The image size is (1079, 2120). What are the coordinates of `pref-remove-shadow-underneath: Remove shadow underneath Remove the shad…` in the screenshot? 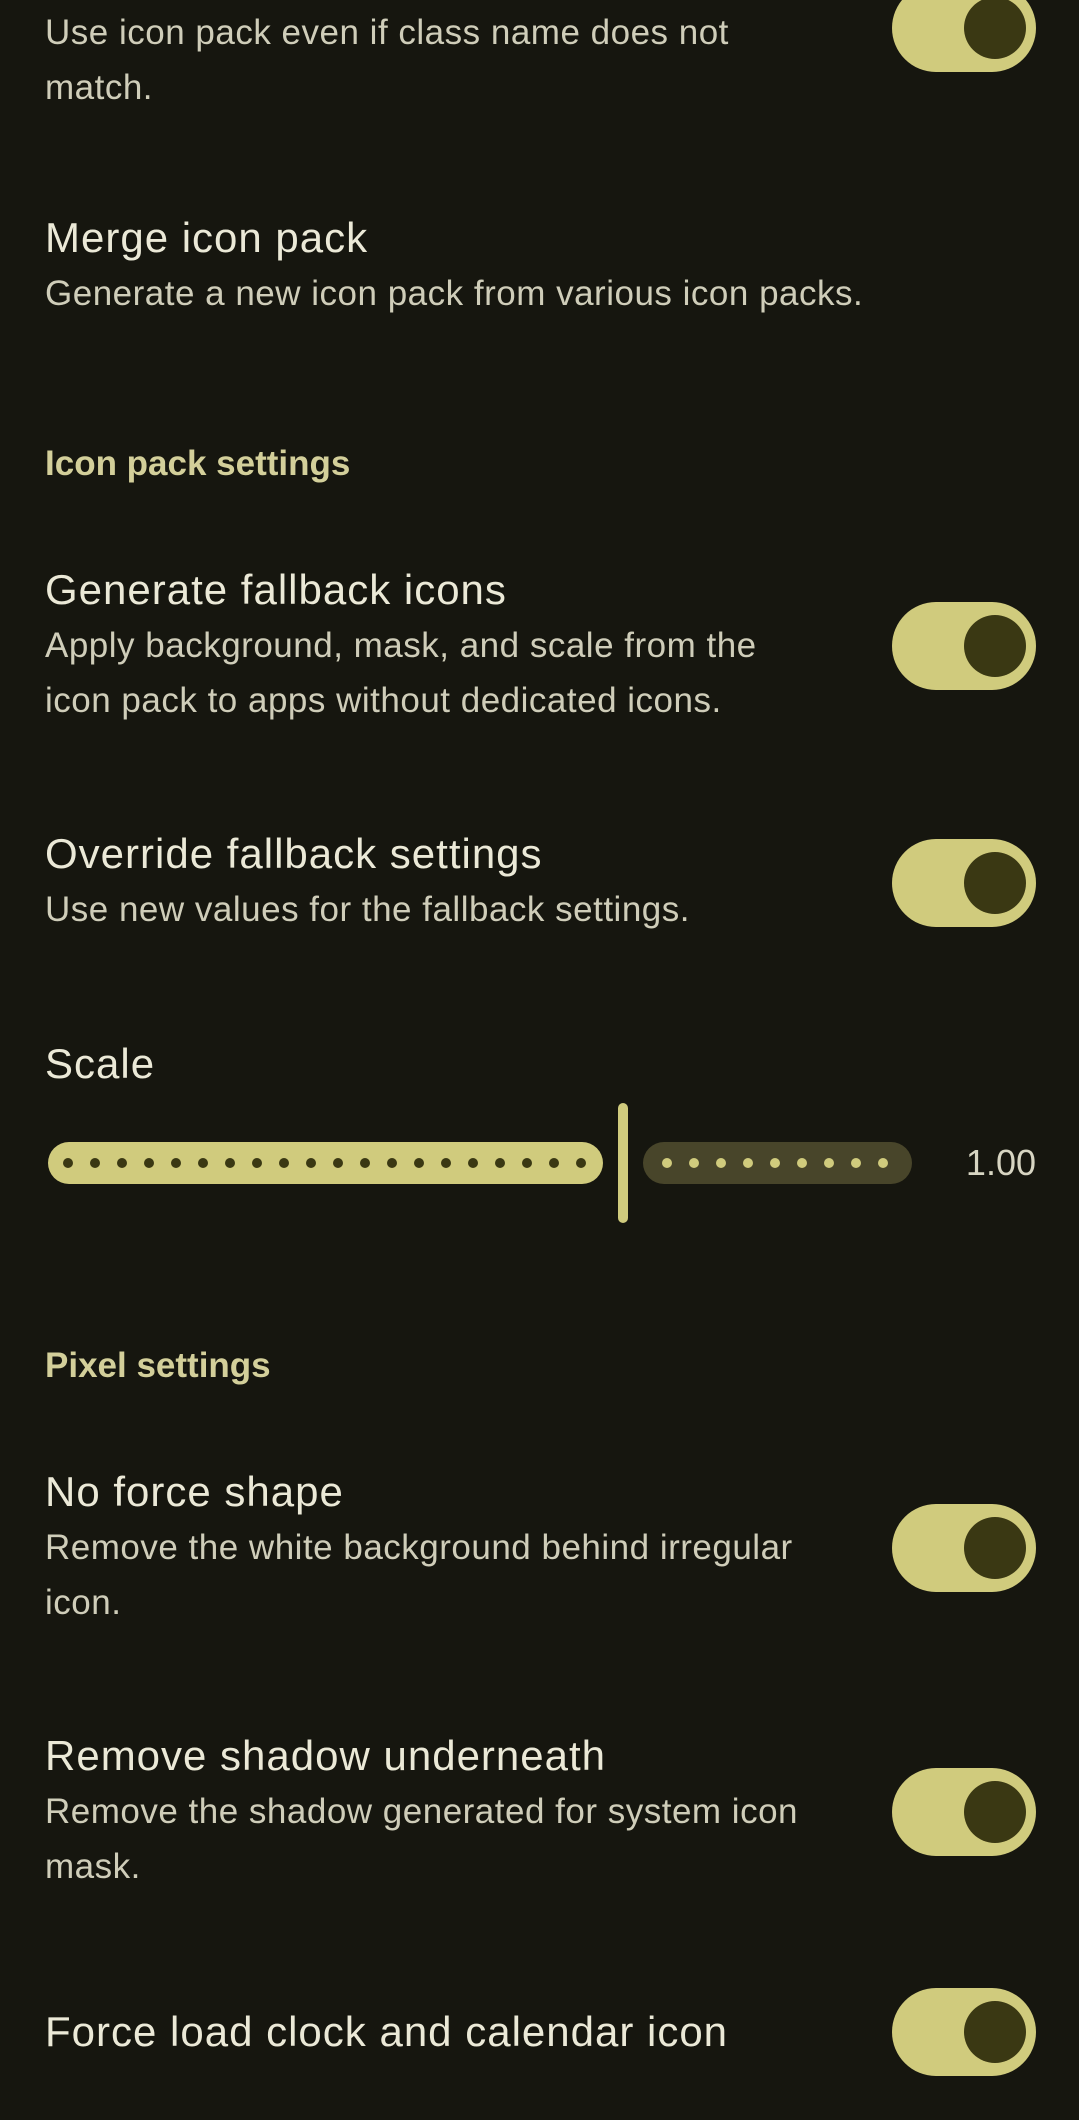 It's located at (435, 1811).